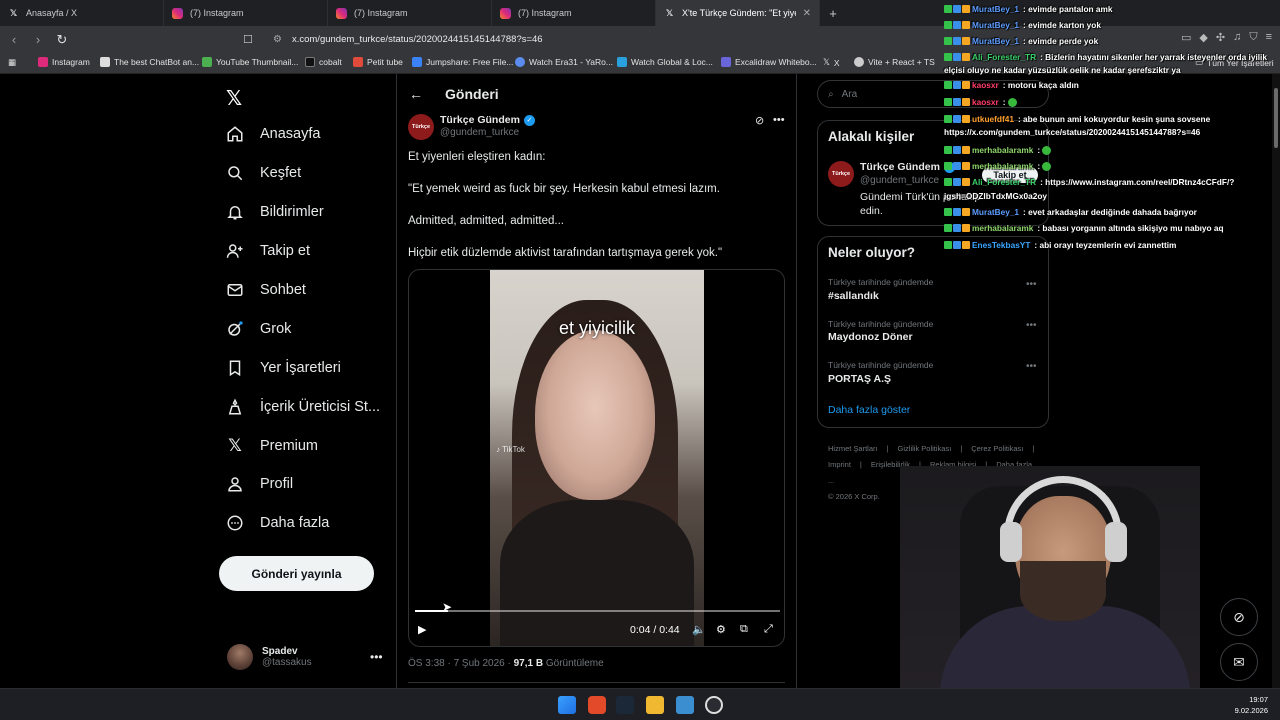 This screenshot has height=720, width=1280. I want to click on video-frame: et yiyicilik ♪ TikTok, so click(597, 458).